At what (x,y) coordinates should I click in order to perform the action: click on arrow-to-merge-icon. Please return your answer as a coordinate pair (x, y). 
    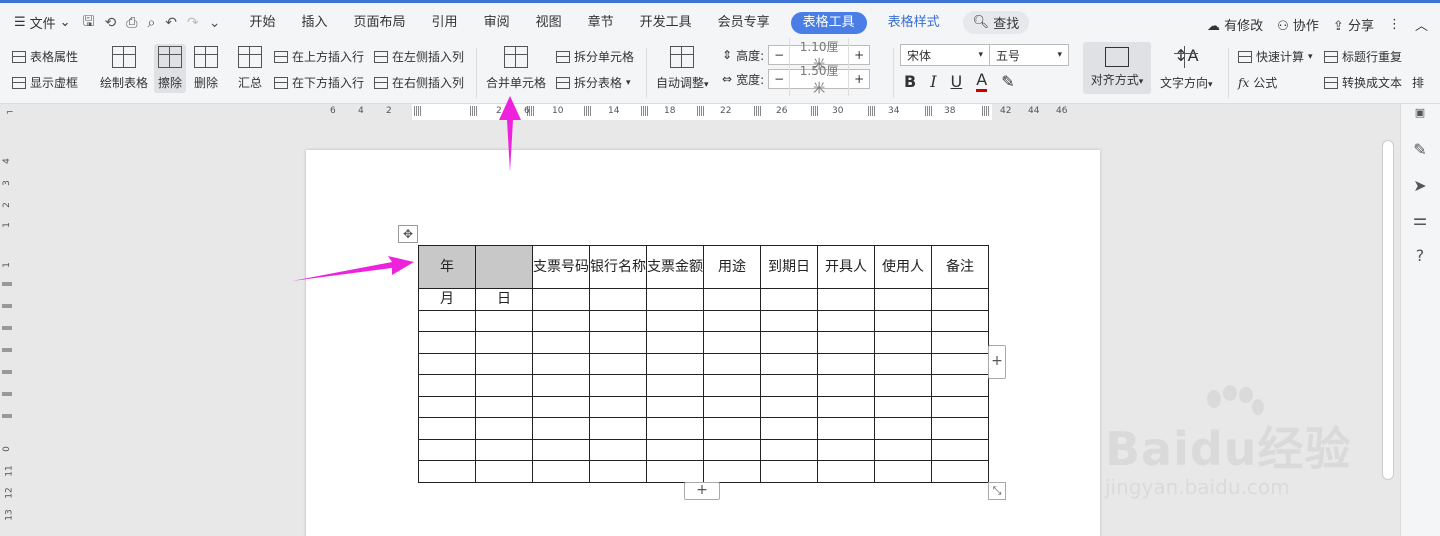
    Looking at the image, I should click on (510, 134).